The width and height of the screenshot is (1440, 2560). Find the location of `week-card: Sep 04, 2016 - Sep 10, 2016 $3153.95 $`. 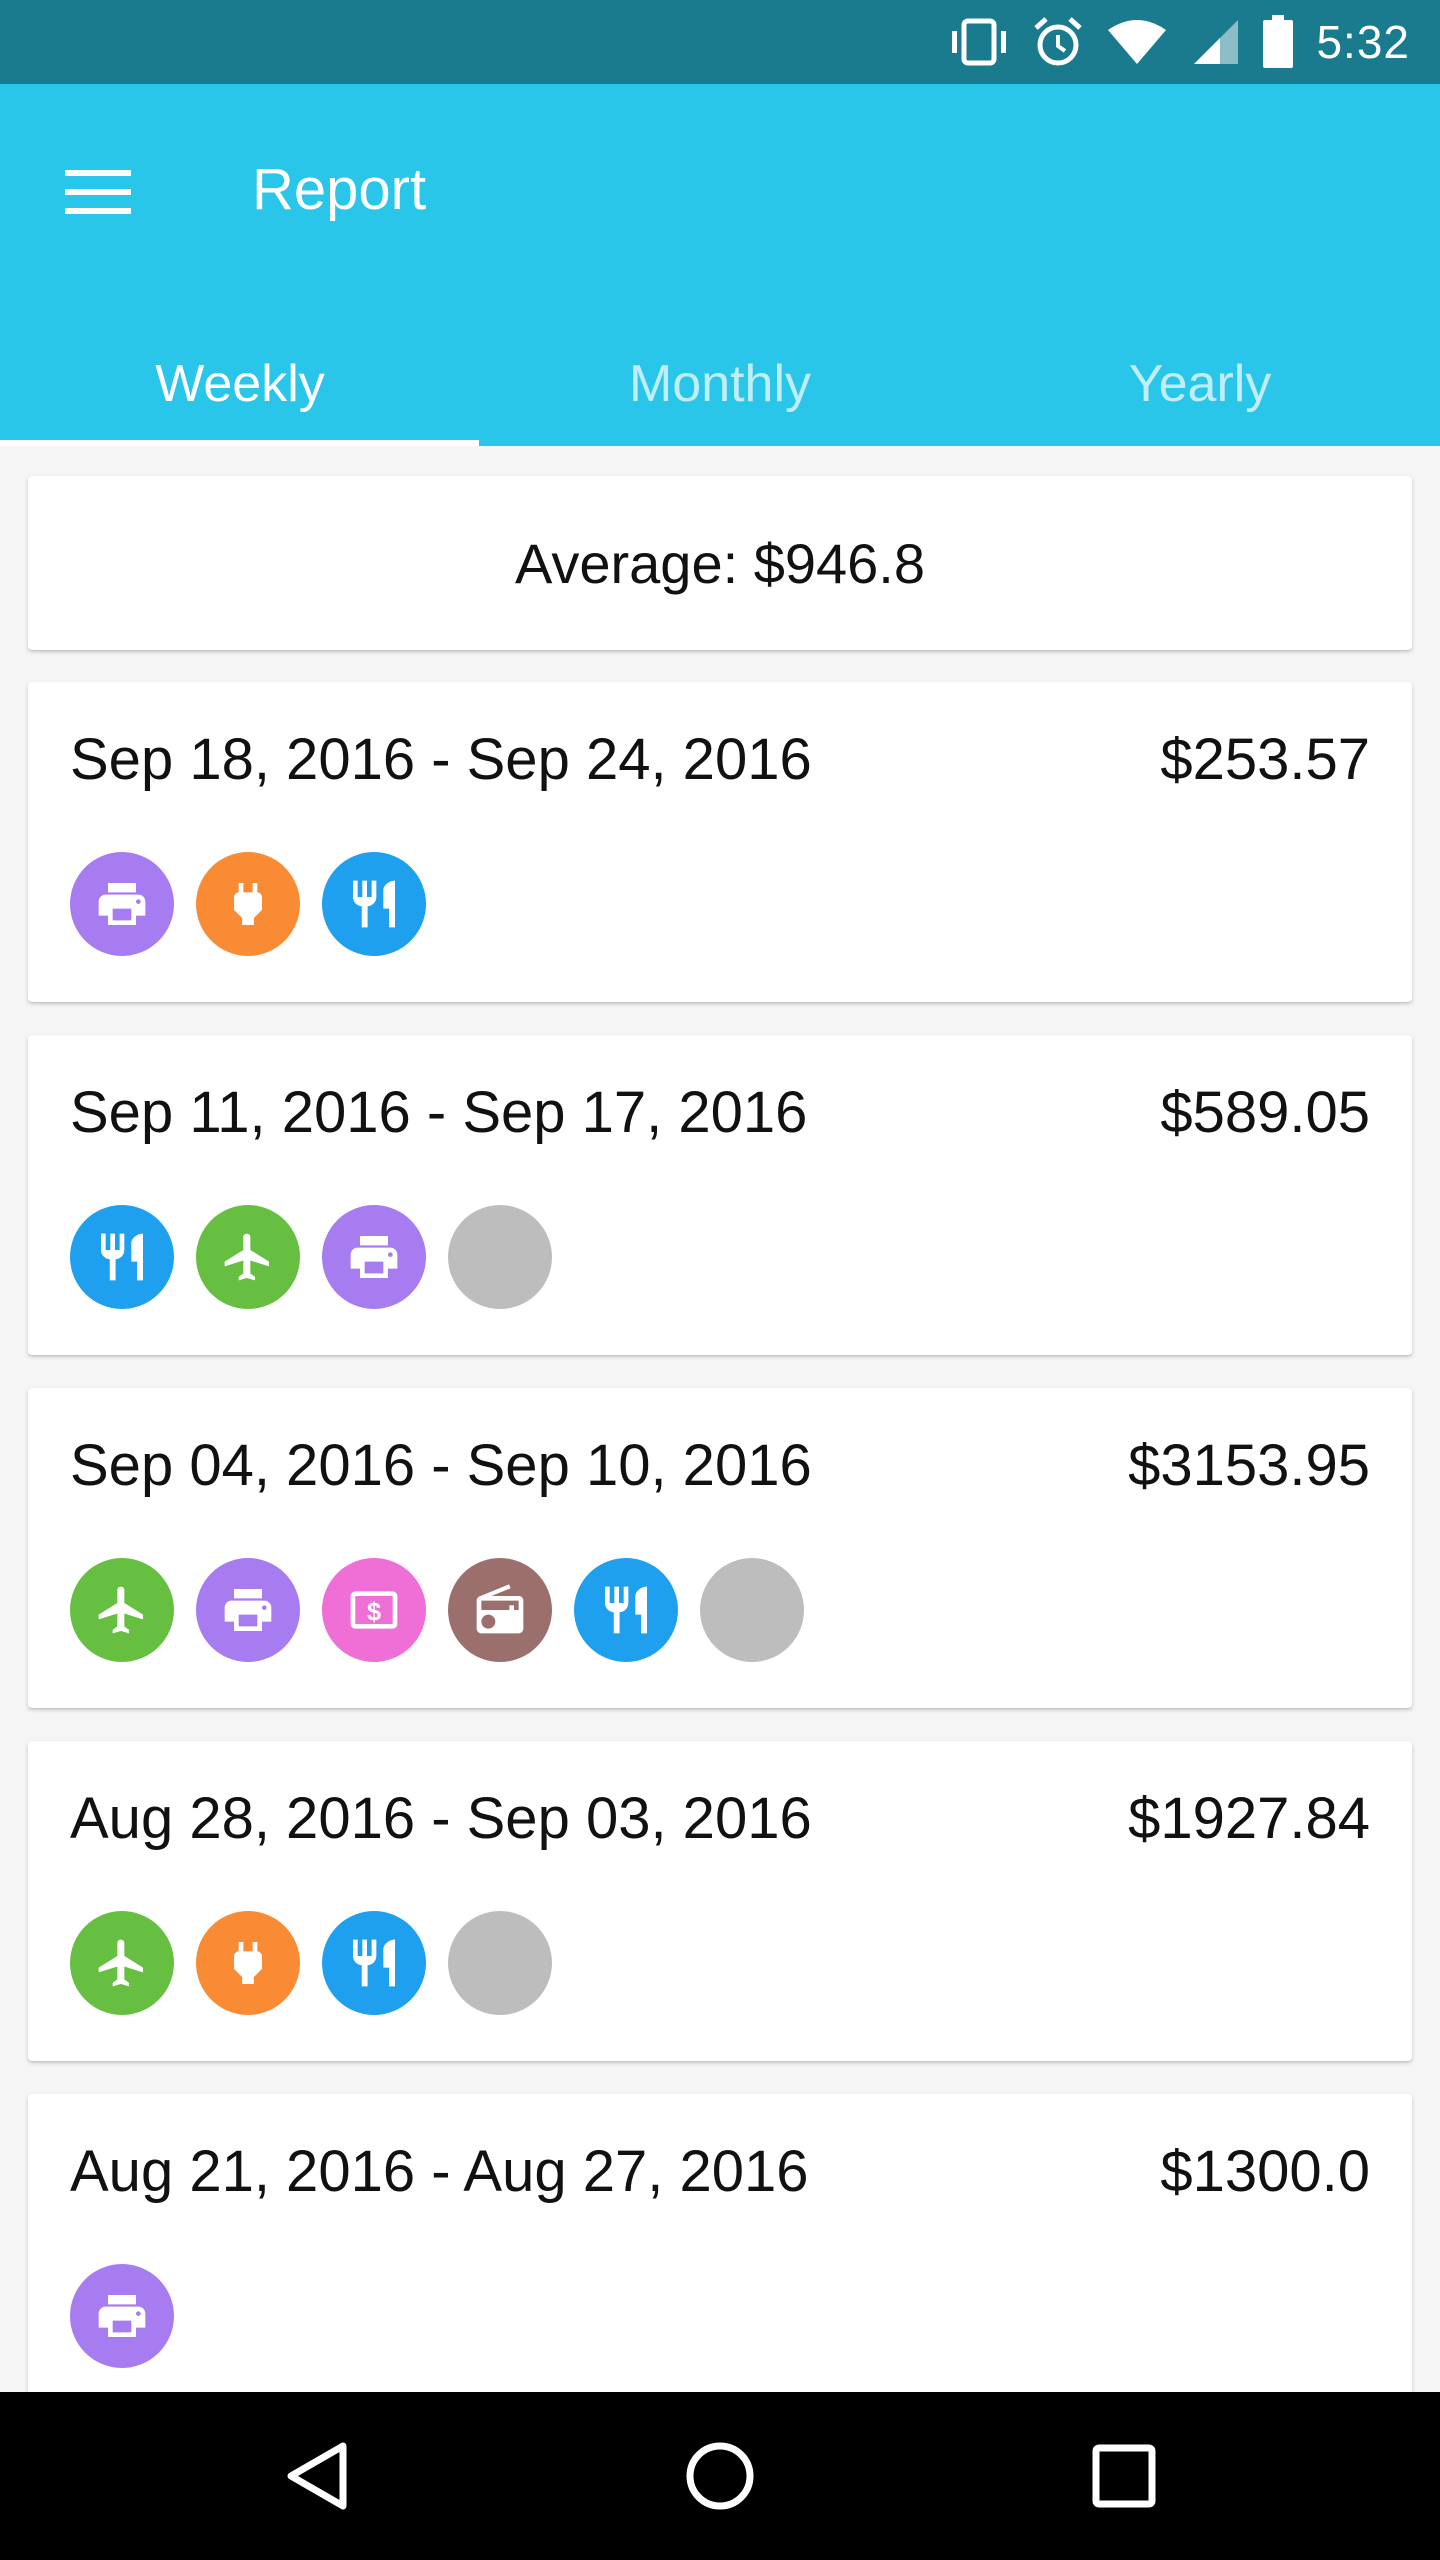

week-card: Sep 04, 2016 - Sep 10, 2016 $3153.95 $ is located at coordinates (720, 1548).